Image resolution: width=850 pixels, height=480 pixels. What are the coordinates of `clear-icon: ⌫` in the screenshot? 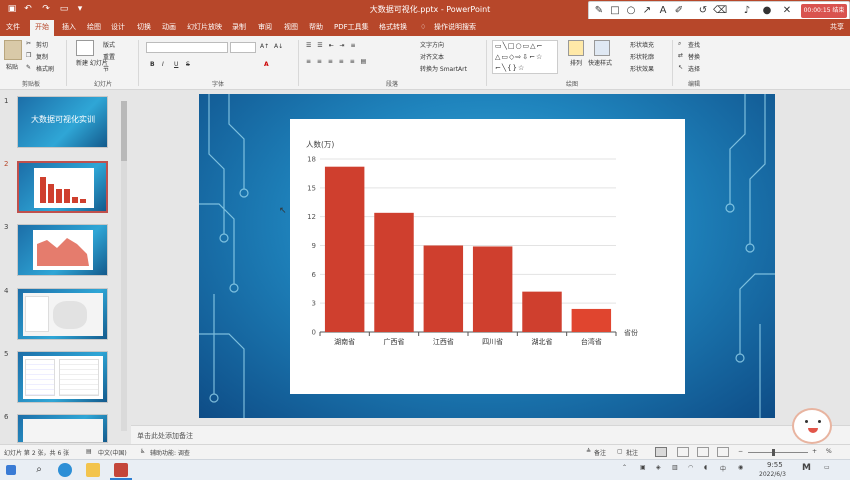 It's located at (720, 11).